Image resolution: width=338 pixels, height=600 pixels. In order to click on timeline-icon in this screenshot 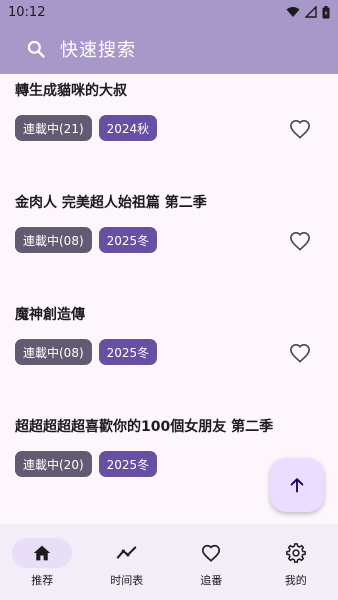, I will do `click(126, 552)`.